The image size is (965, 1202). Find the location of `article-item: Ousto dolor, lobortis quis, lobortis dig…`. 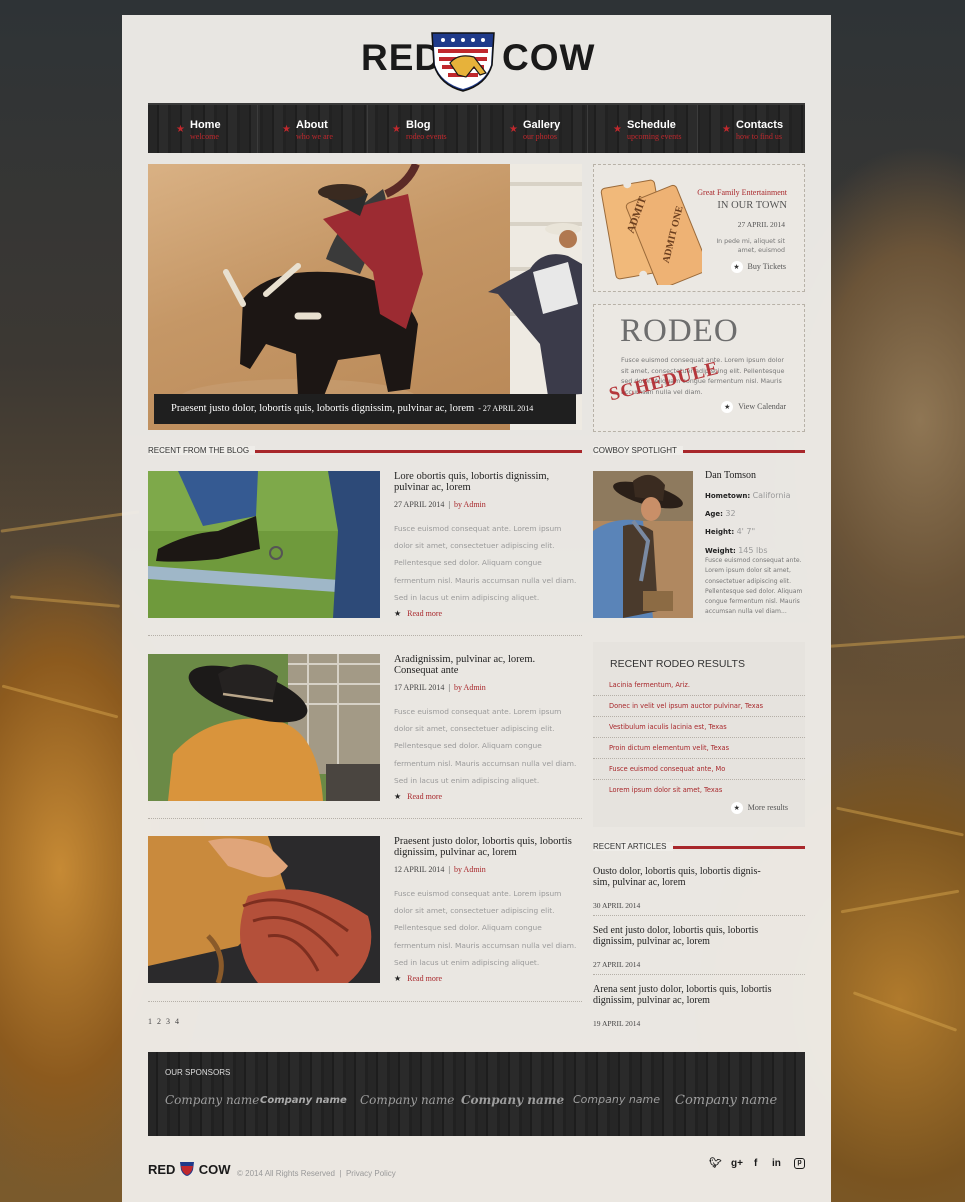

article-item: Ousto dolor, lobortis quis, lobortis dig… is located at coordinates (699, 888).